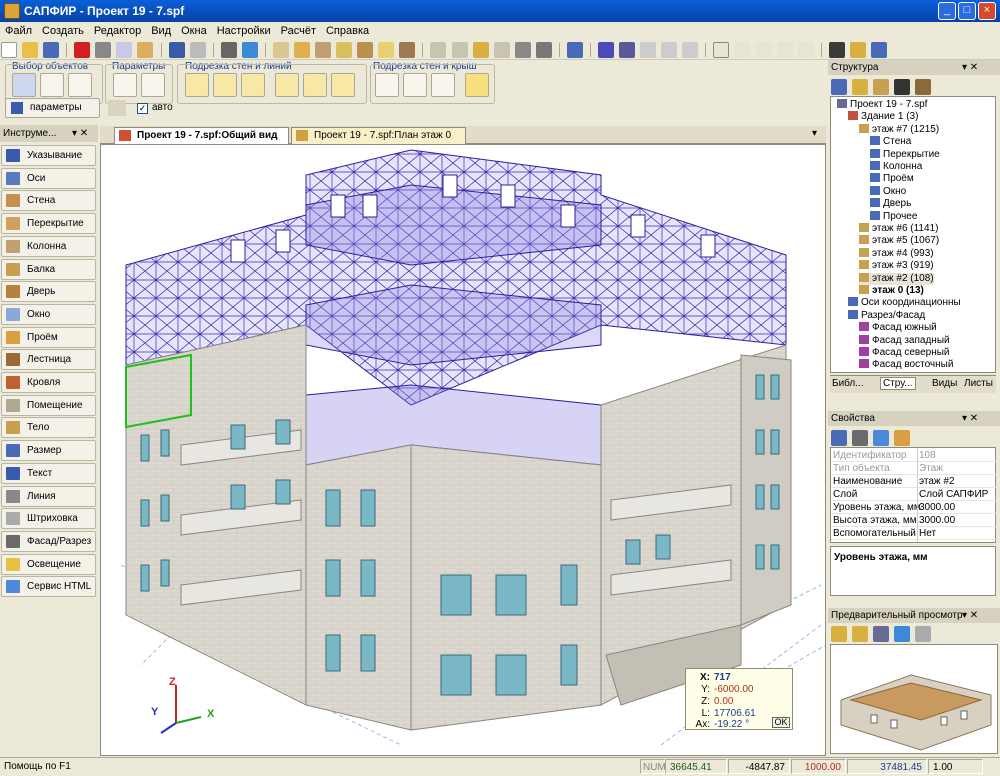 Image resolution: width=1000 pixels, height=776 pixels. I want to click on tree-node: Фасад южный, so click(898, 328).